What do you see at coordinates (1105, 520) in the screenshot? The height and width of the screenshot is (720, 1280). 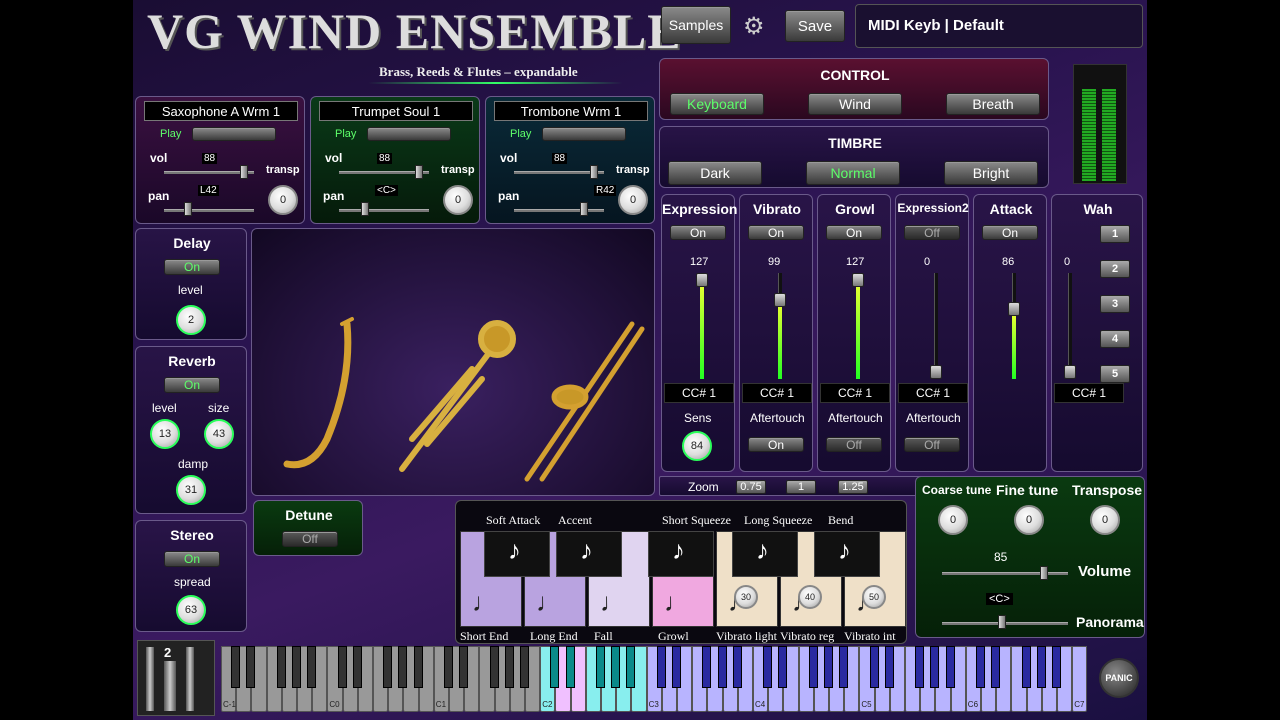 I see `transpose-knob: 0` at bounding box center [1105, 520].